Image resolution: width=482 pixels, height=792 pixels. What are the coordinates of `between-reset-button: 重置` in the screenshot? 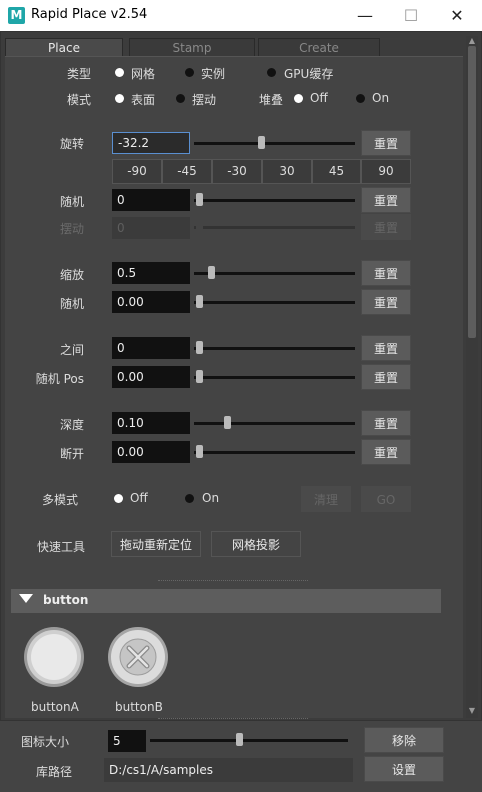 It's located at (386, 348).